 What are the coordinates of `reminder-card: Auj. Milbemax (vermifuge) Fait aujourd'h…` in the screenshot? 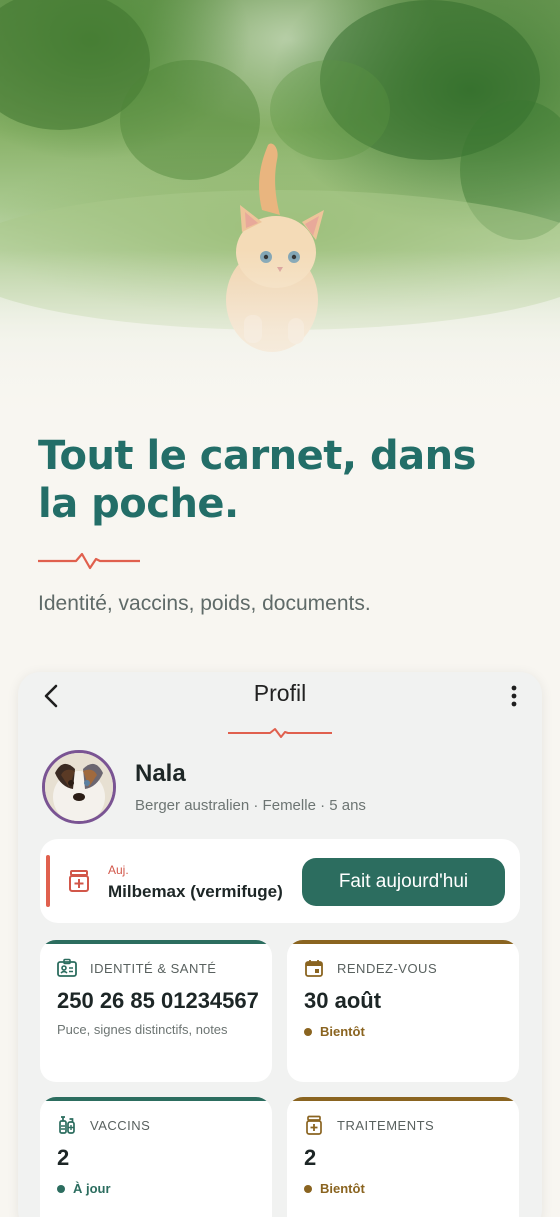 It's located at (280, 881).